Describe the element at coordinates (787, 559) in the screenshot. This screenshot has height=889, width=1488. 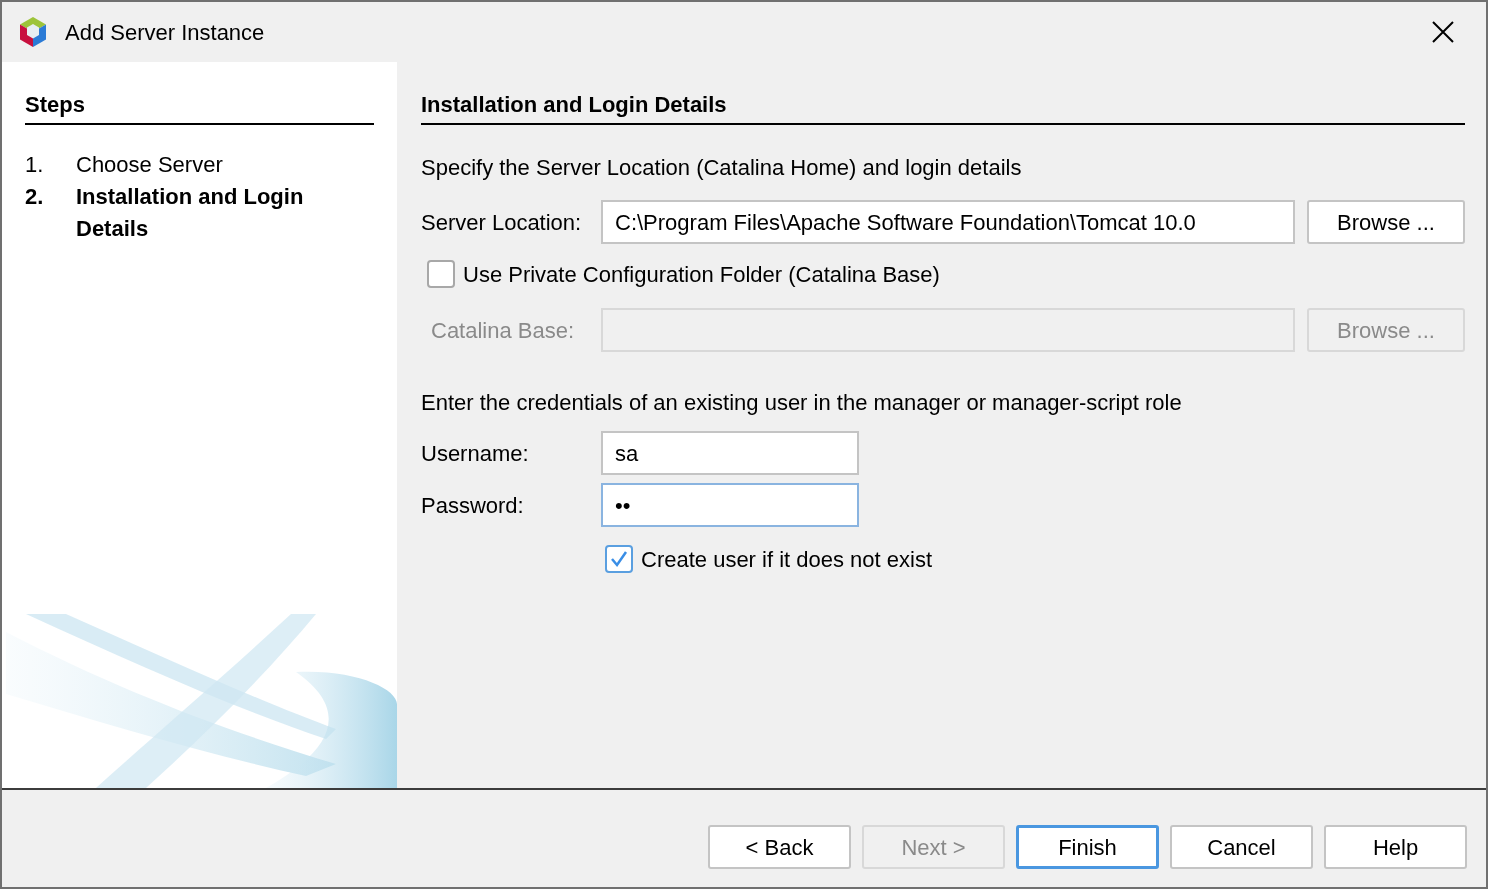
I see `checkbox-label: Create user if it does not exist` at that location.